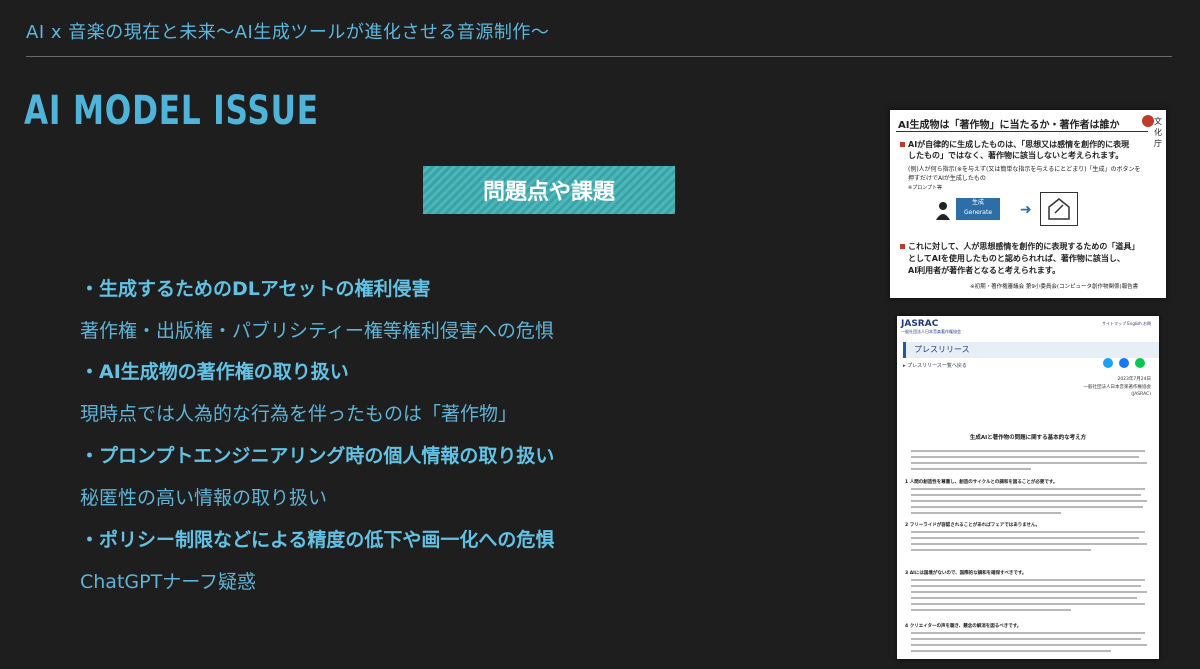 The height and width of the screenshot is (669, 1200). I want to click on image1-para2: これに対して、人が思想感情を創作的に表現するための「道具」, so click(1019, 247).